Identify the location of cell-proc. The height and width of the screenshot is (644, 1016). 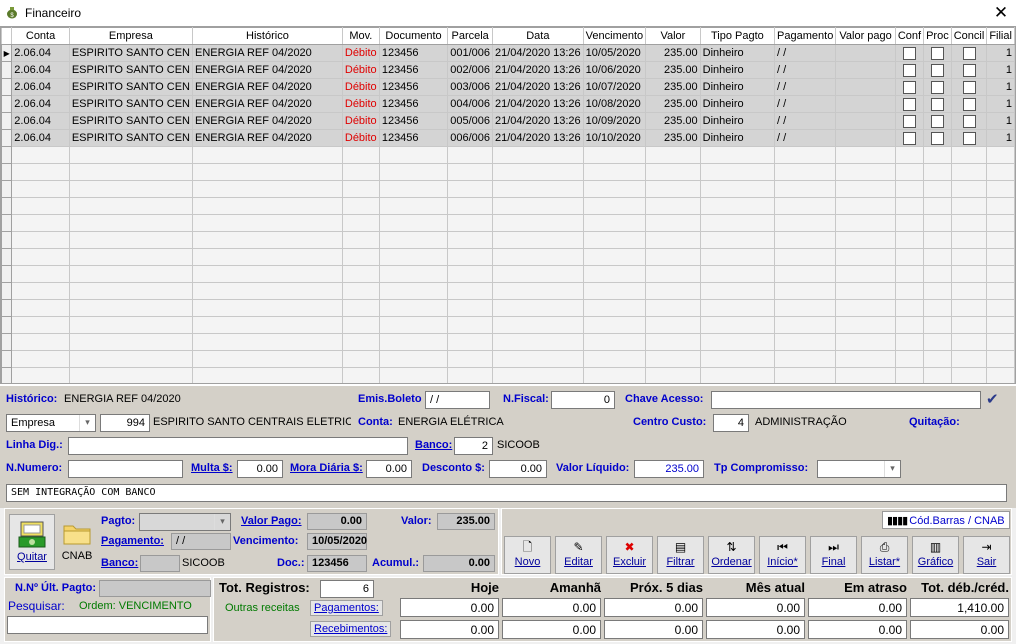
(937, 104).